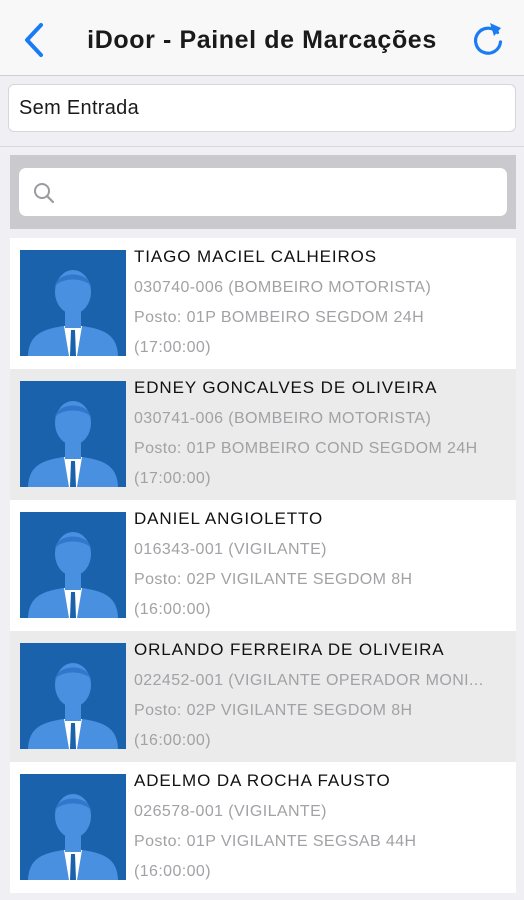 This screenshot has height=900, width=524. What do you see at coordinates (306, 448) in the screenshot?
I see `employee-post: Posto: 01P BOMBEIRO COND SEGDOM 24H` at bounding box center [306, 448].